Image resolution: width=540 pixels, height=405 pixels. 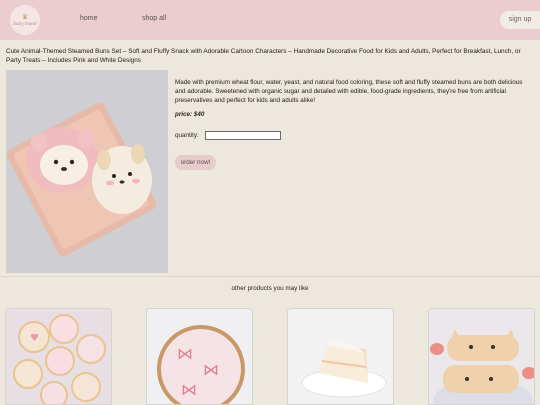 What do you see at coordinates (195, 162) in the screenshot?
I see `order-now-button: order now!` at bounding box center [195, 162].